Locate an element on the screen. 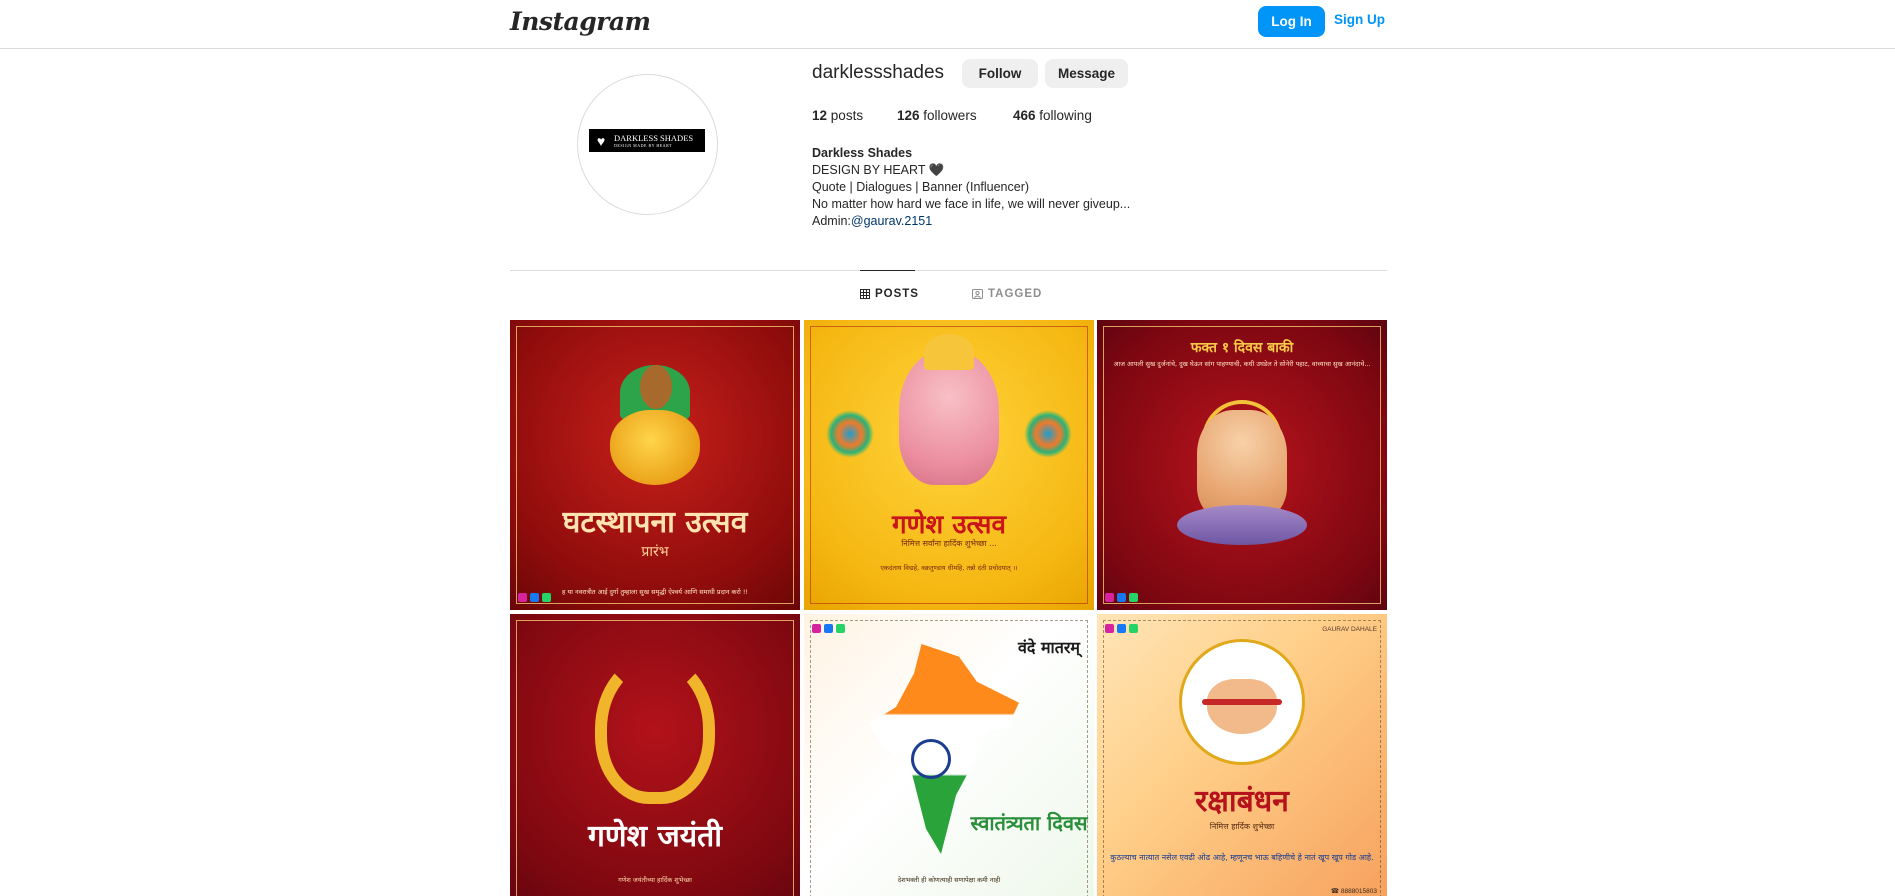 The image size is (1895, 896). tab-posts: POSTS is located at coordinates (889, 294).